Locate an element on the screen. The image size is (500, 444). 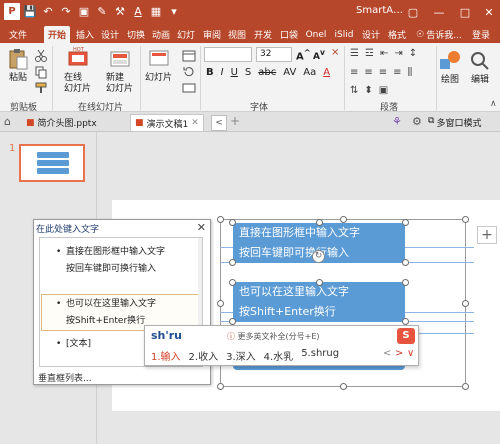
ime-candidate: 3.深入 is located at coordinates (241, 355).